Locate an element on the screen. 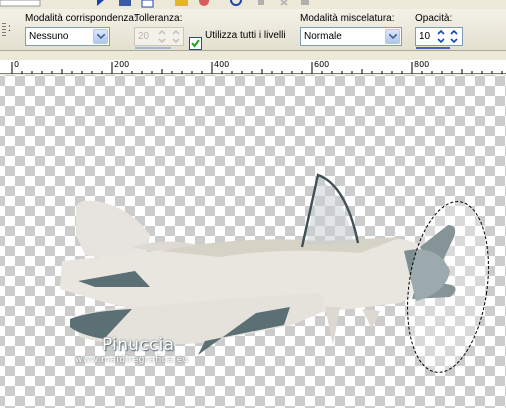  propeller-selection is located at coordinates (447, 286).